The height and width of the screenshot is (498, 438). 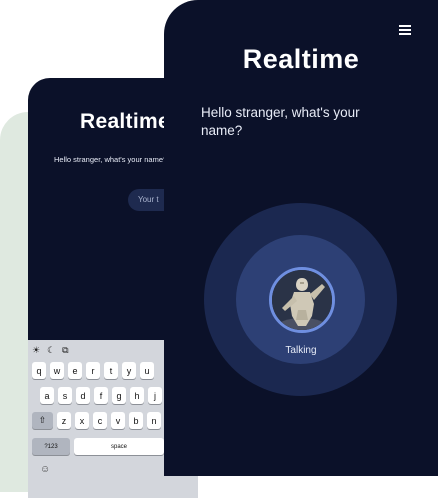 I want to click on keyboard-row-1: q w e r t y u, so click(x=93, y=370).